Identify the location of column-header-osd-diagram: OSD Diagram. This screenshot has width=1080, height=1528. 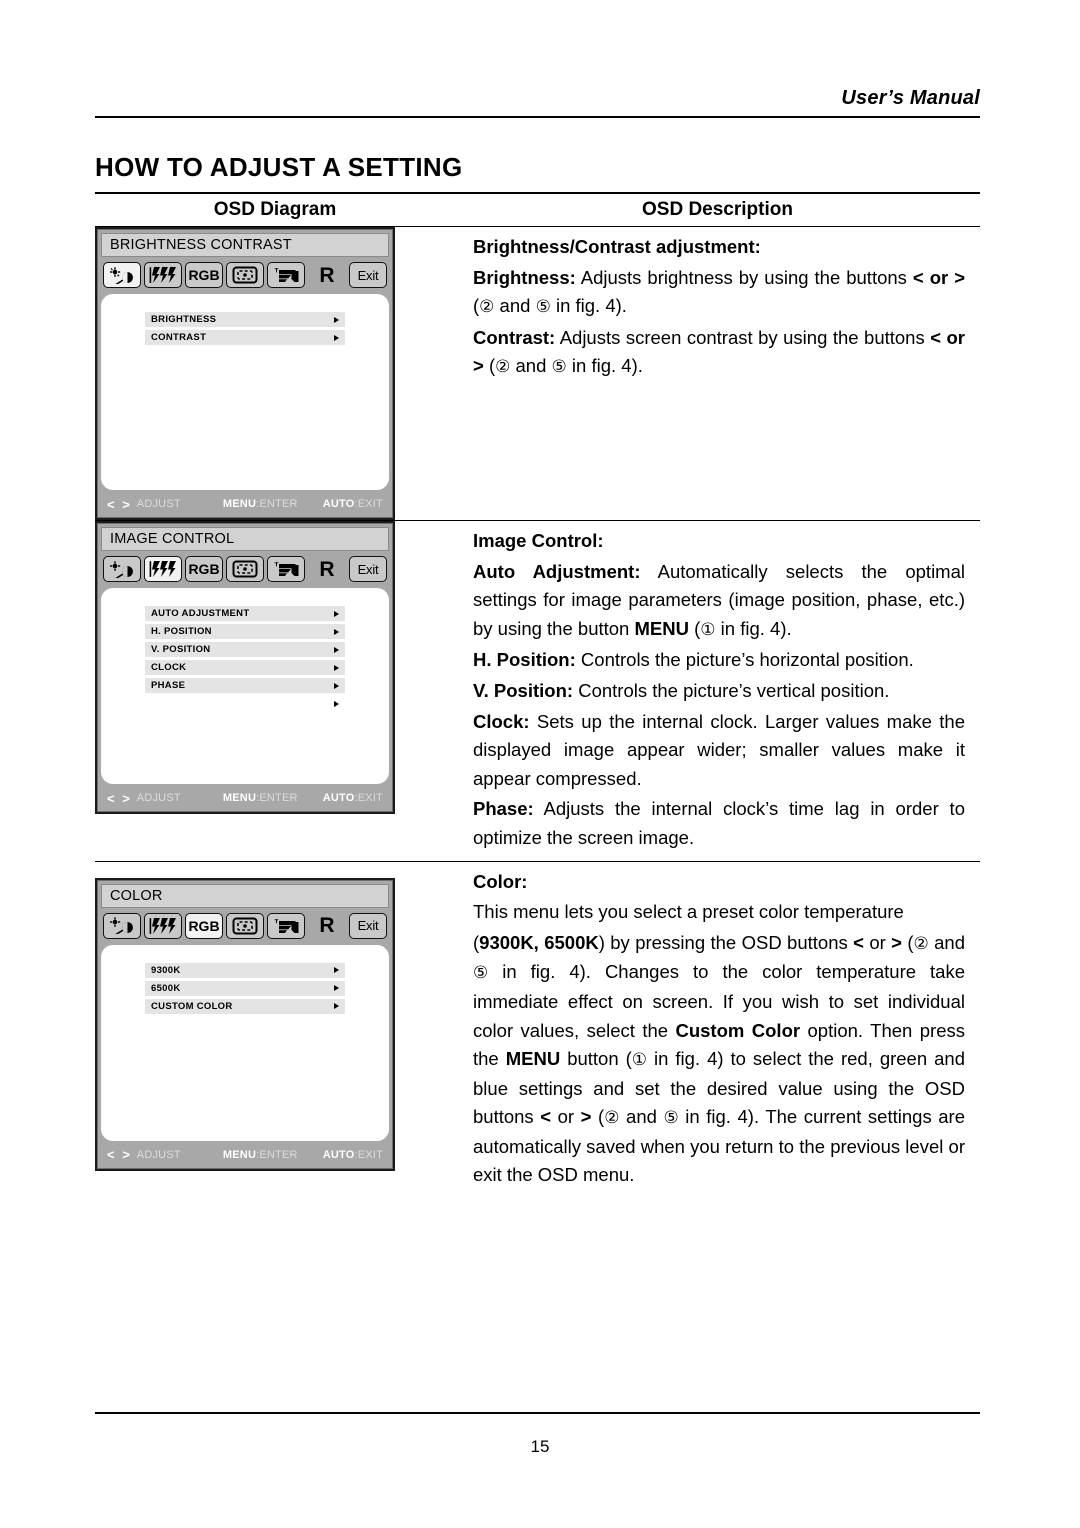
(275, 209).